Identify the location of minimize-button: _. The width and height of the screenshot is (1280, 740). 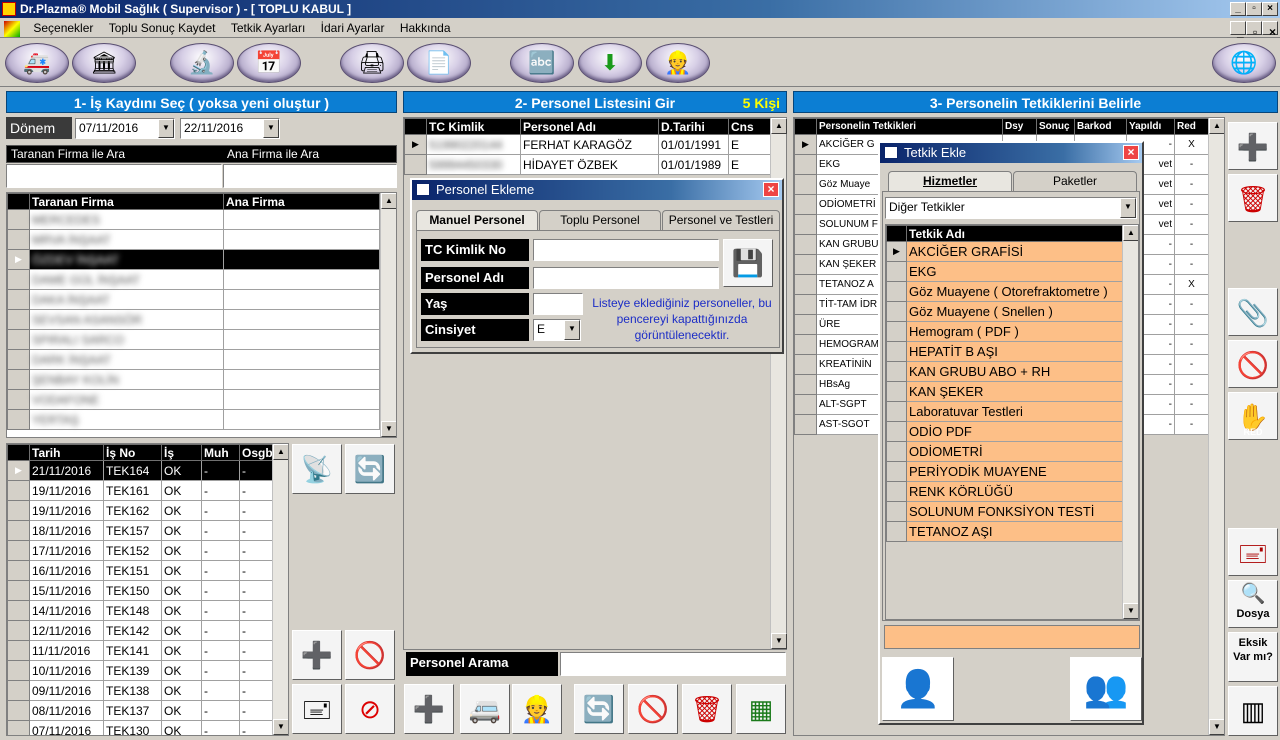
(1238, 9).